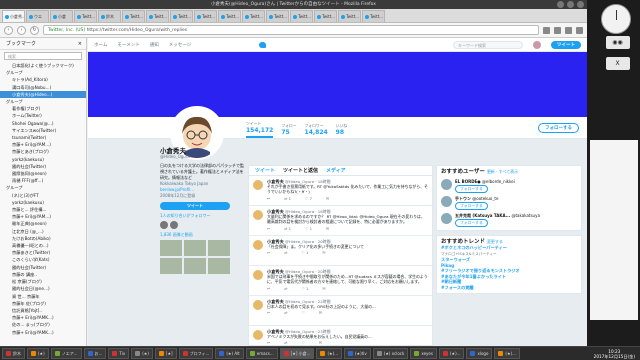 The image size is (640, 360). What do you see at coordinates (37, 16) in the screenshot?
I see `browser-tab: ウエ` at bounding box center [37, 16].